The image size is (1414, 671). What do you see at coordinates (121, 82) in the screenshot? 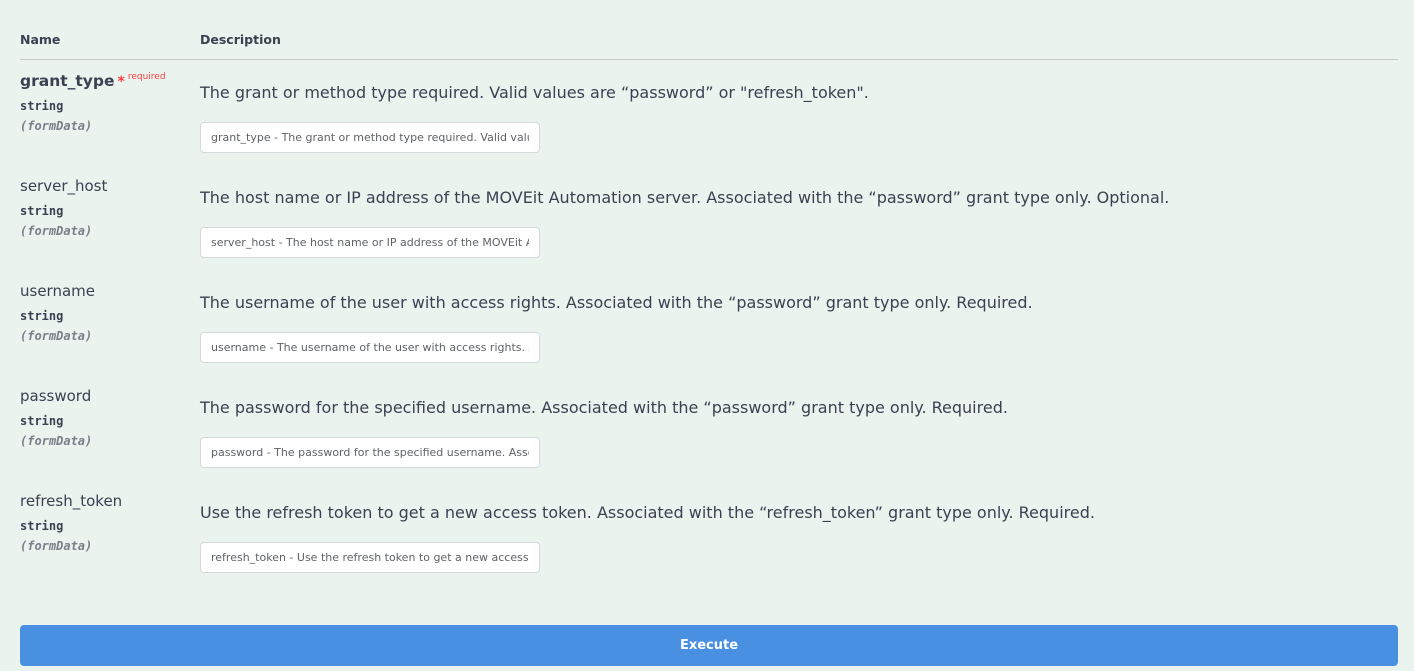
I see `required-star: *` at bounding box center [121, 82].